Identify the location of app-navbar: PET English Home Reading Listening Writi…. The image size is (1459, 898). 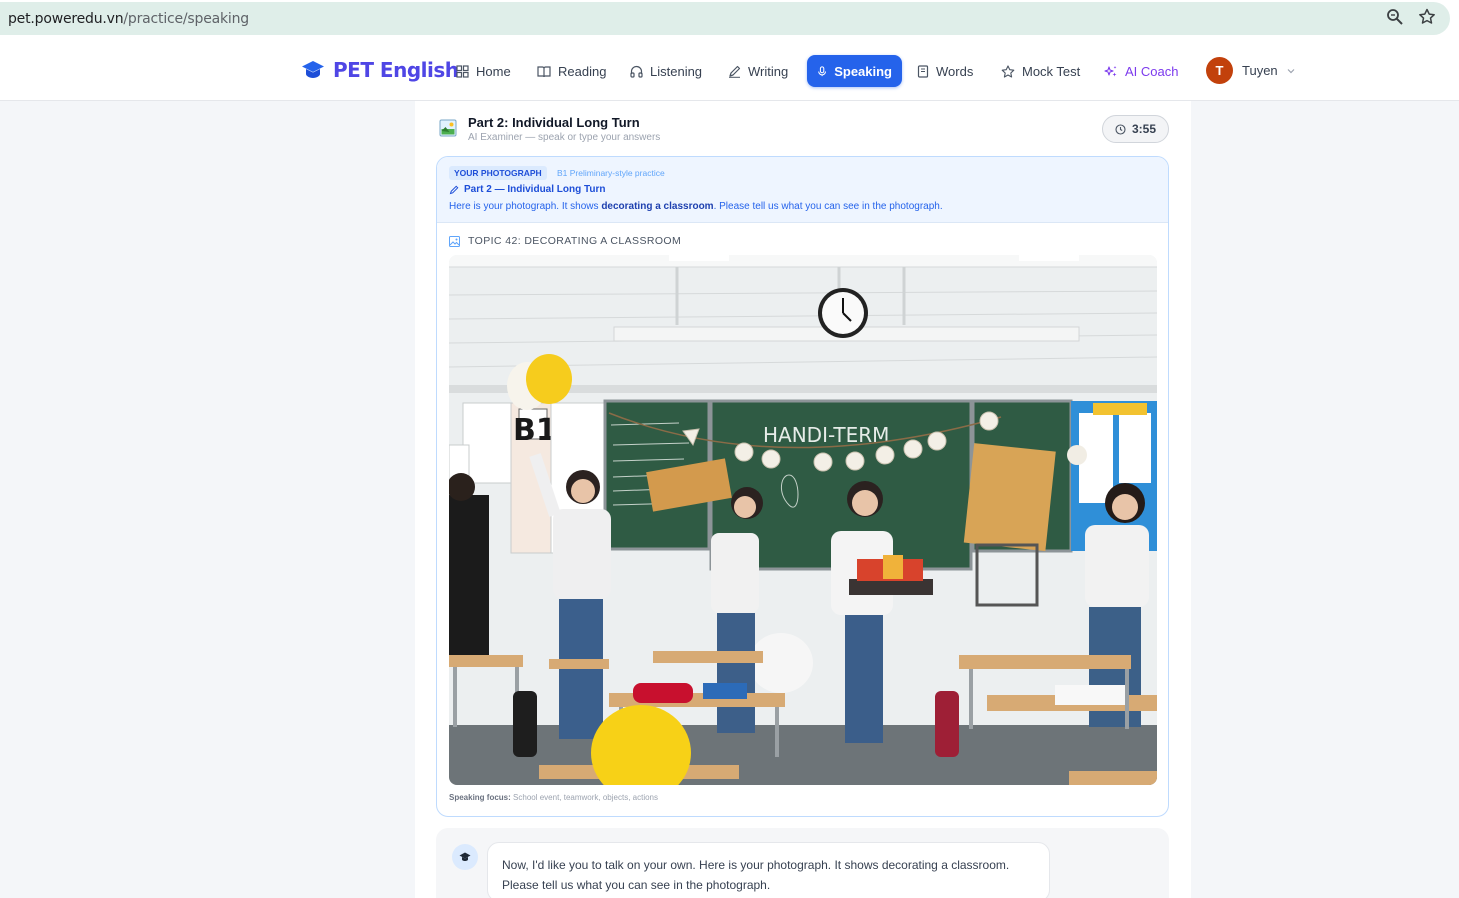
(729, 71).